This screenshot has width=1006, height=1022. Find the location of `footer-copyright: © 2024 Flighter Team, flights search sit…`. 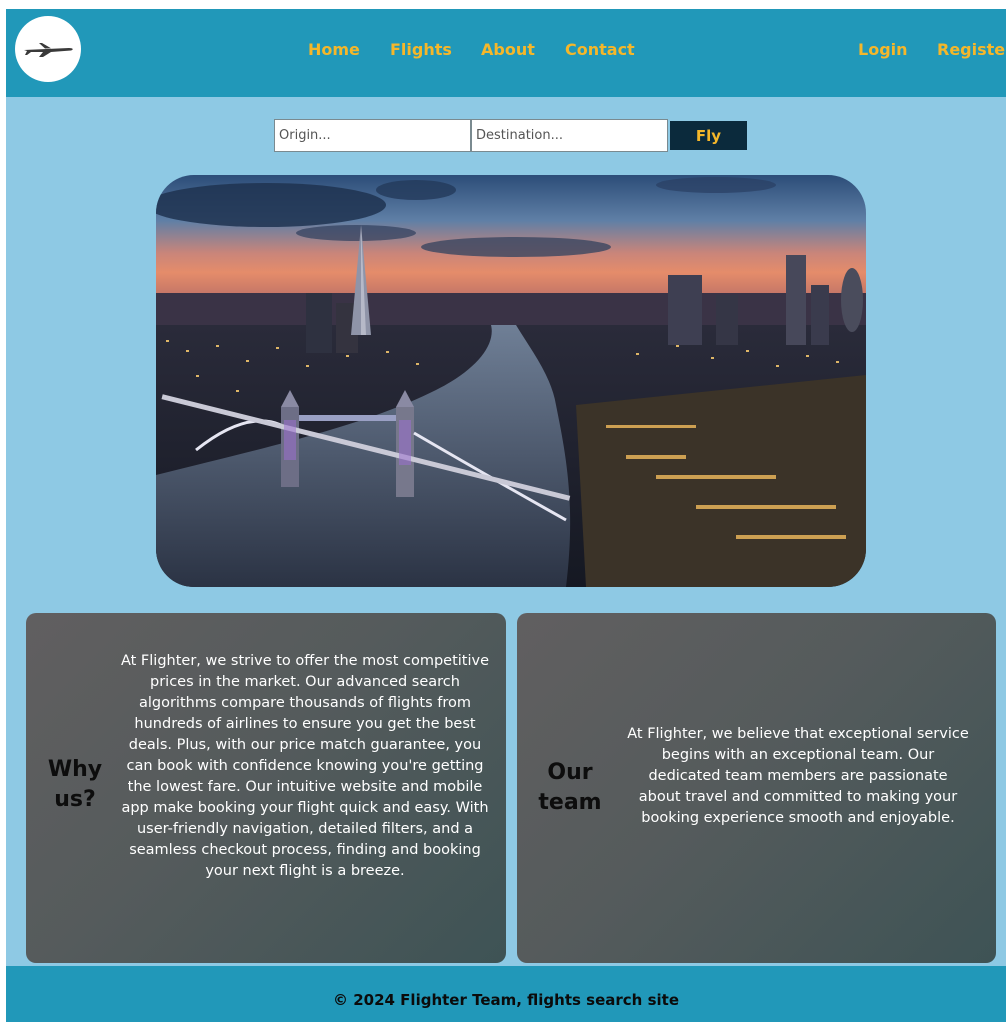

footer-copyright: © 2024 Flighter Team, flights search sit… is located at coordinates (505, 1000).